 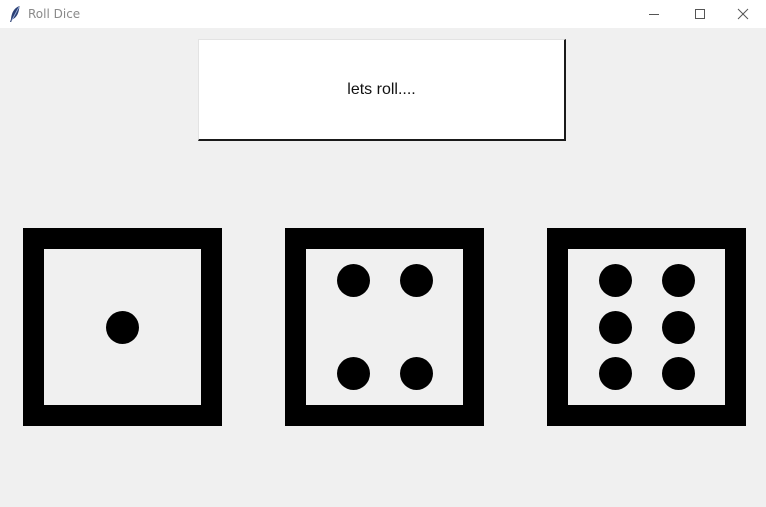 I want to click on close-icon, so click(x=743, y=14).